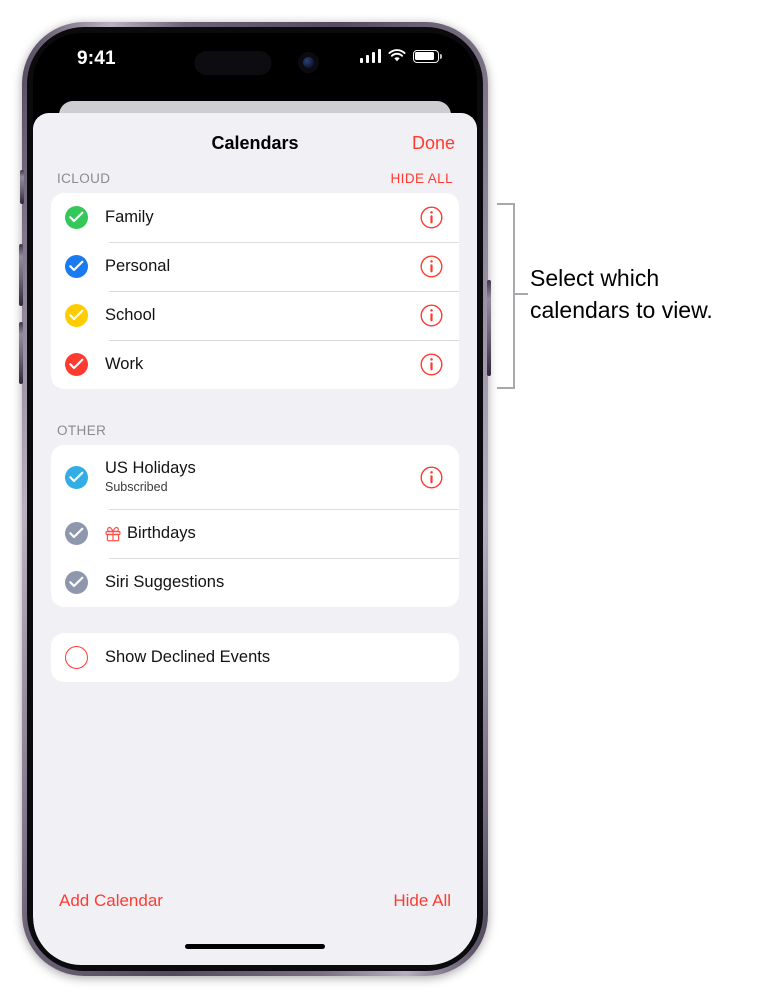  Describe the element at coordinates (82, 430) in the screenshot. I see `section-title-other: OTHER` at that location.